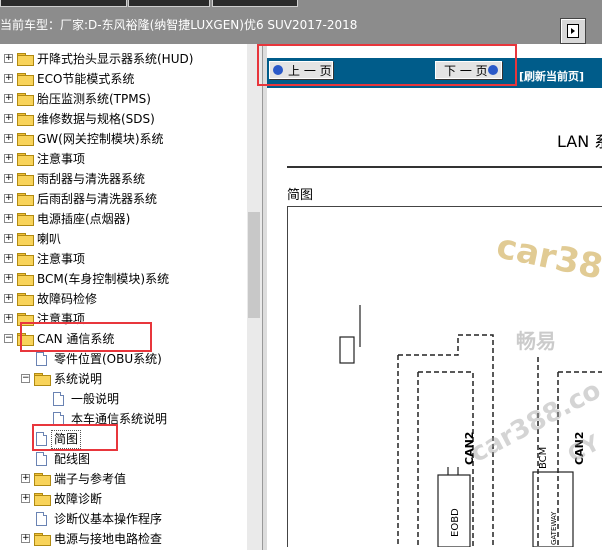 The height and width of the screenshot is (550, 602). Describe the element at coordinates (453, 471) in the screenshot. I see `wire` at that location.